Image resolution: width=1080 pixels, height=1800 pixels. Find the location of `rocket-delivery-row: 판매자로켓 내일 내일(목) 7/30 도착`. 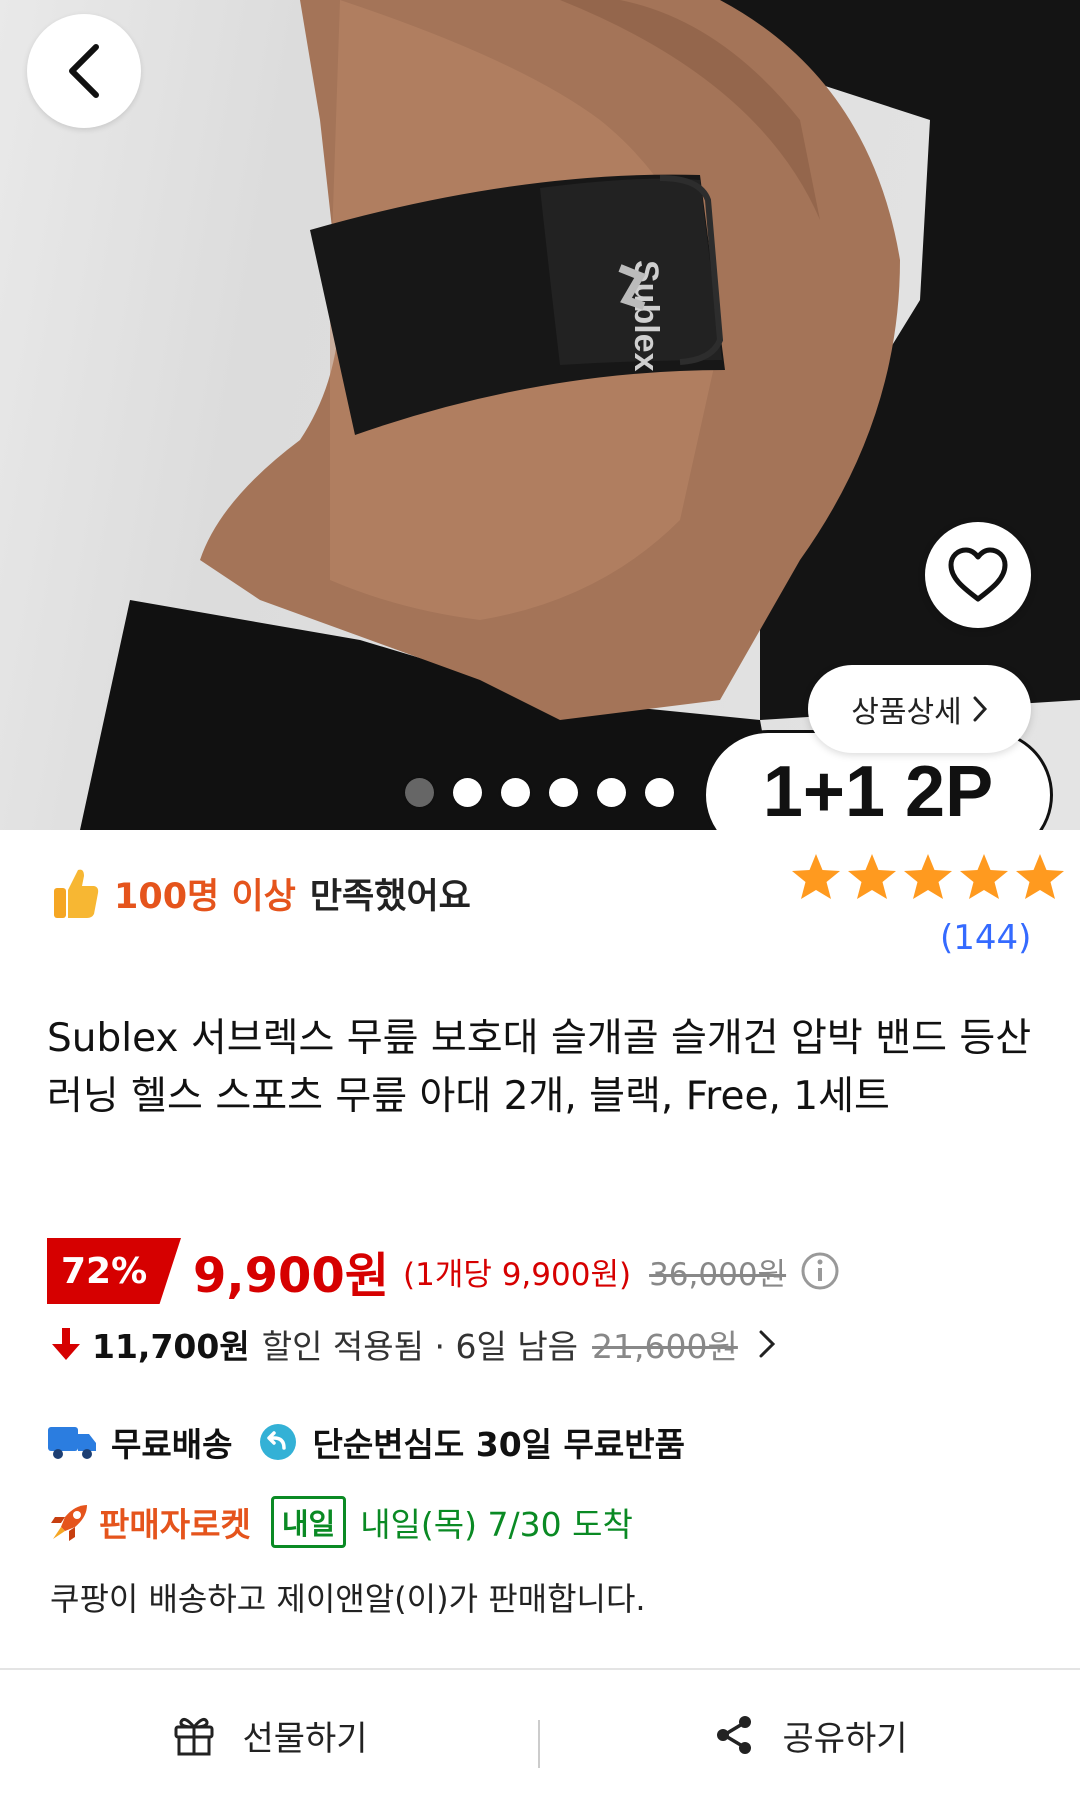

rocket-delivery-row: 판매자로켓 내일 내일(목) 7/30 도착 is located at coordinates (340, 1522).